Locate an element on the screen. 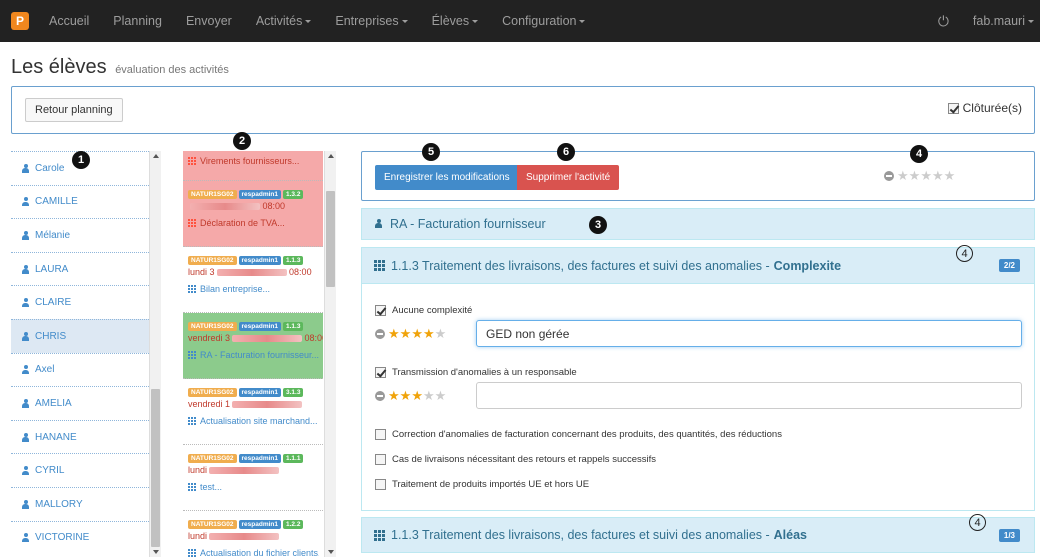 Image resolution: width=1040 pixels, height=557 pixels. student-item: CAMILLE is located at coordinates (80, 201).